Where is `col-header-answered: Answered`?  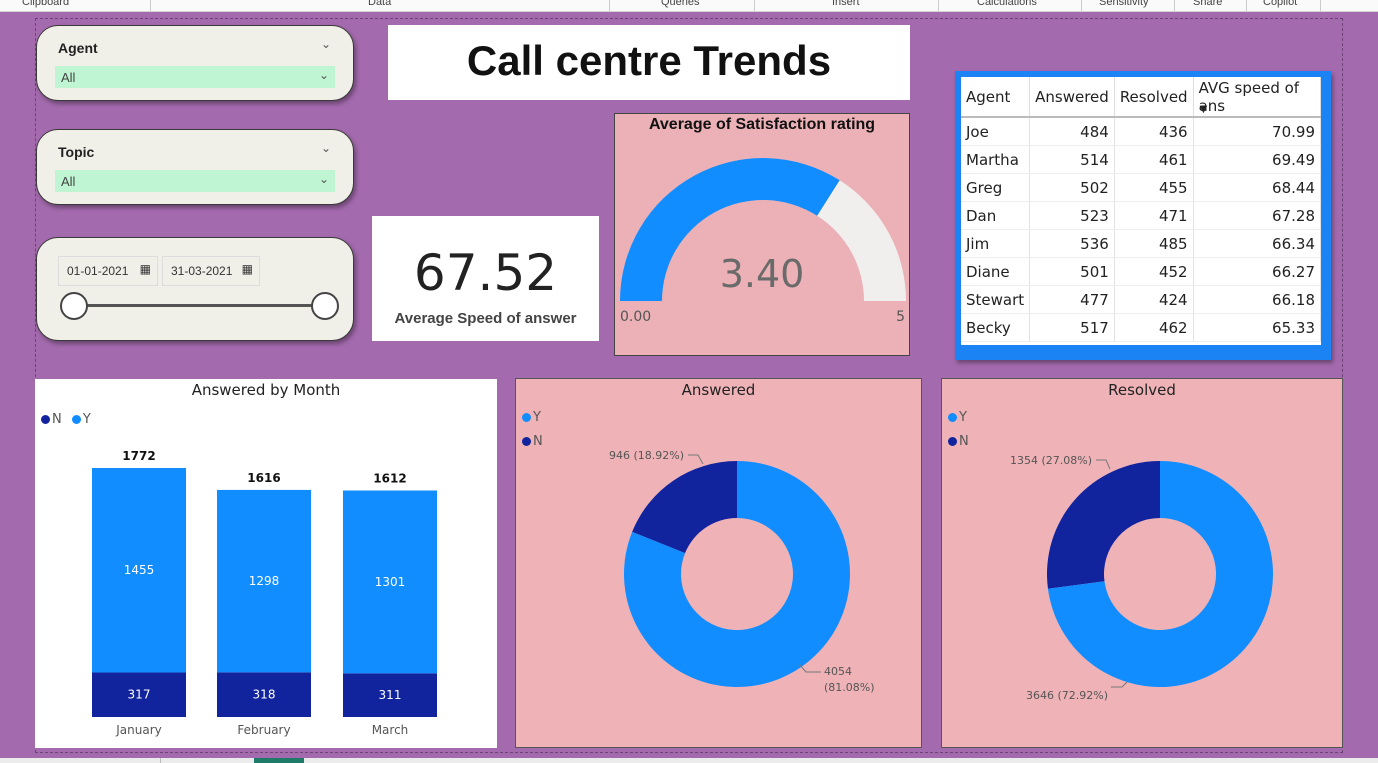 col-header-answered: Answered is located at coordinates (1072, 97).